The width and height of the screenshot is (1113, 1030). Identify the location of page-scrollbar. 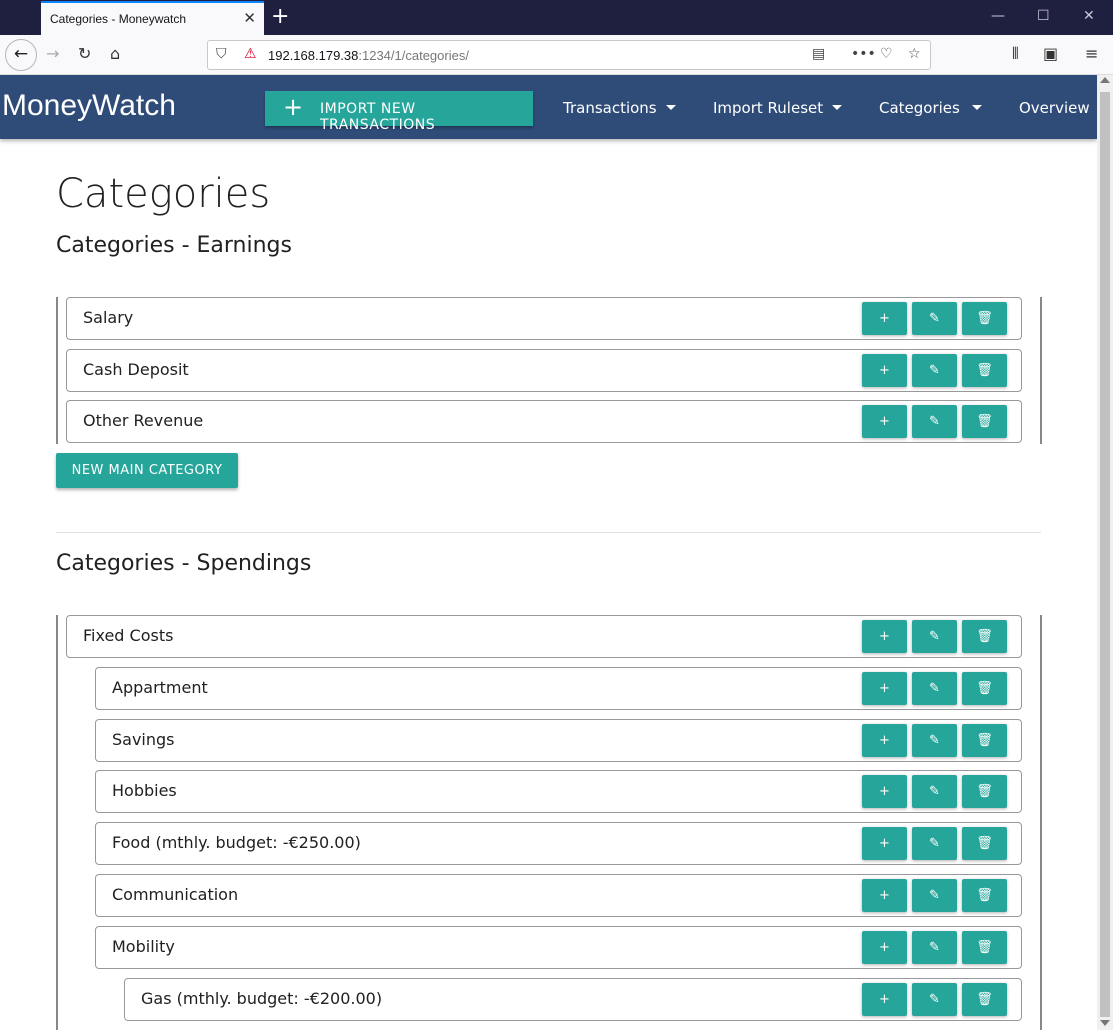
(1105, 552).